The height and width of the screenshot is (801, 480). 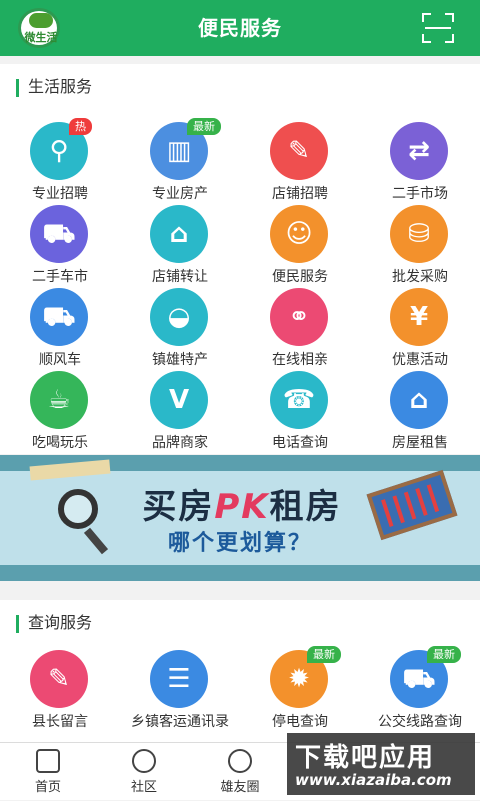 I want to click on service-person-icon: ☺, so click(x=299, y=234).